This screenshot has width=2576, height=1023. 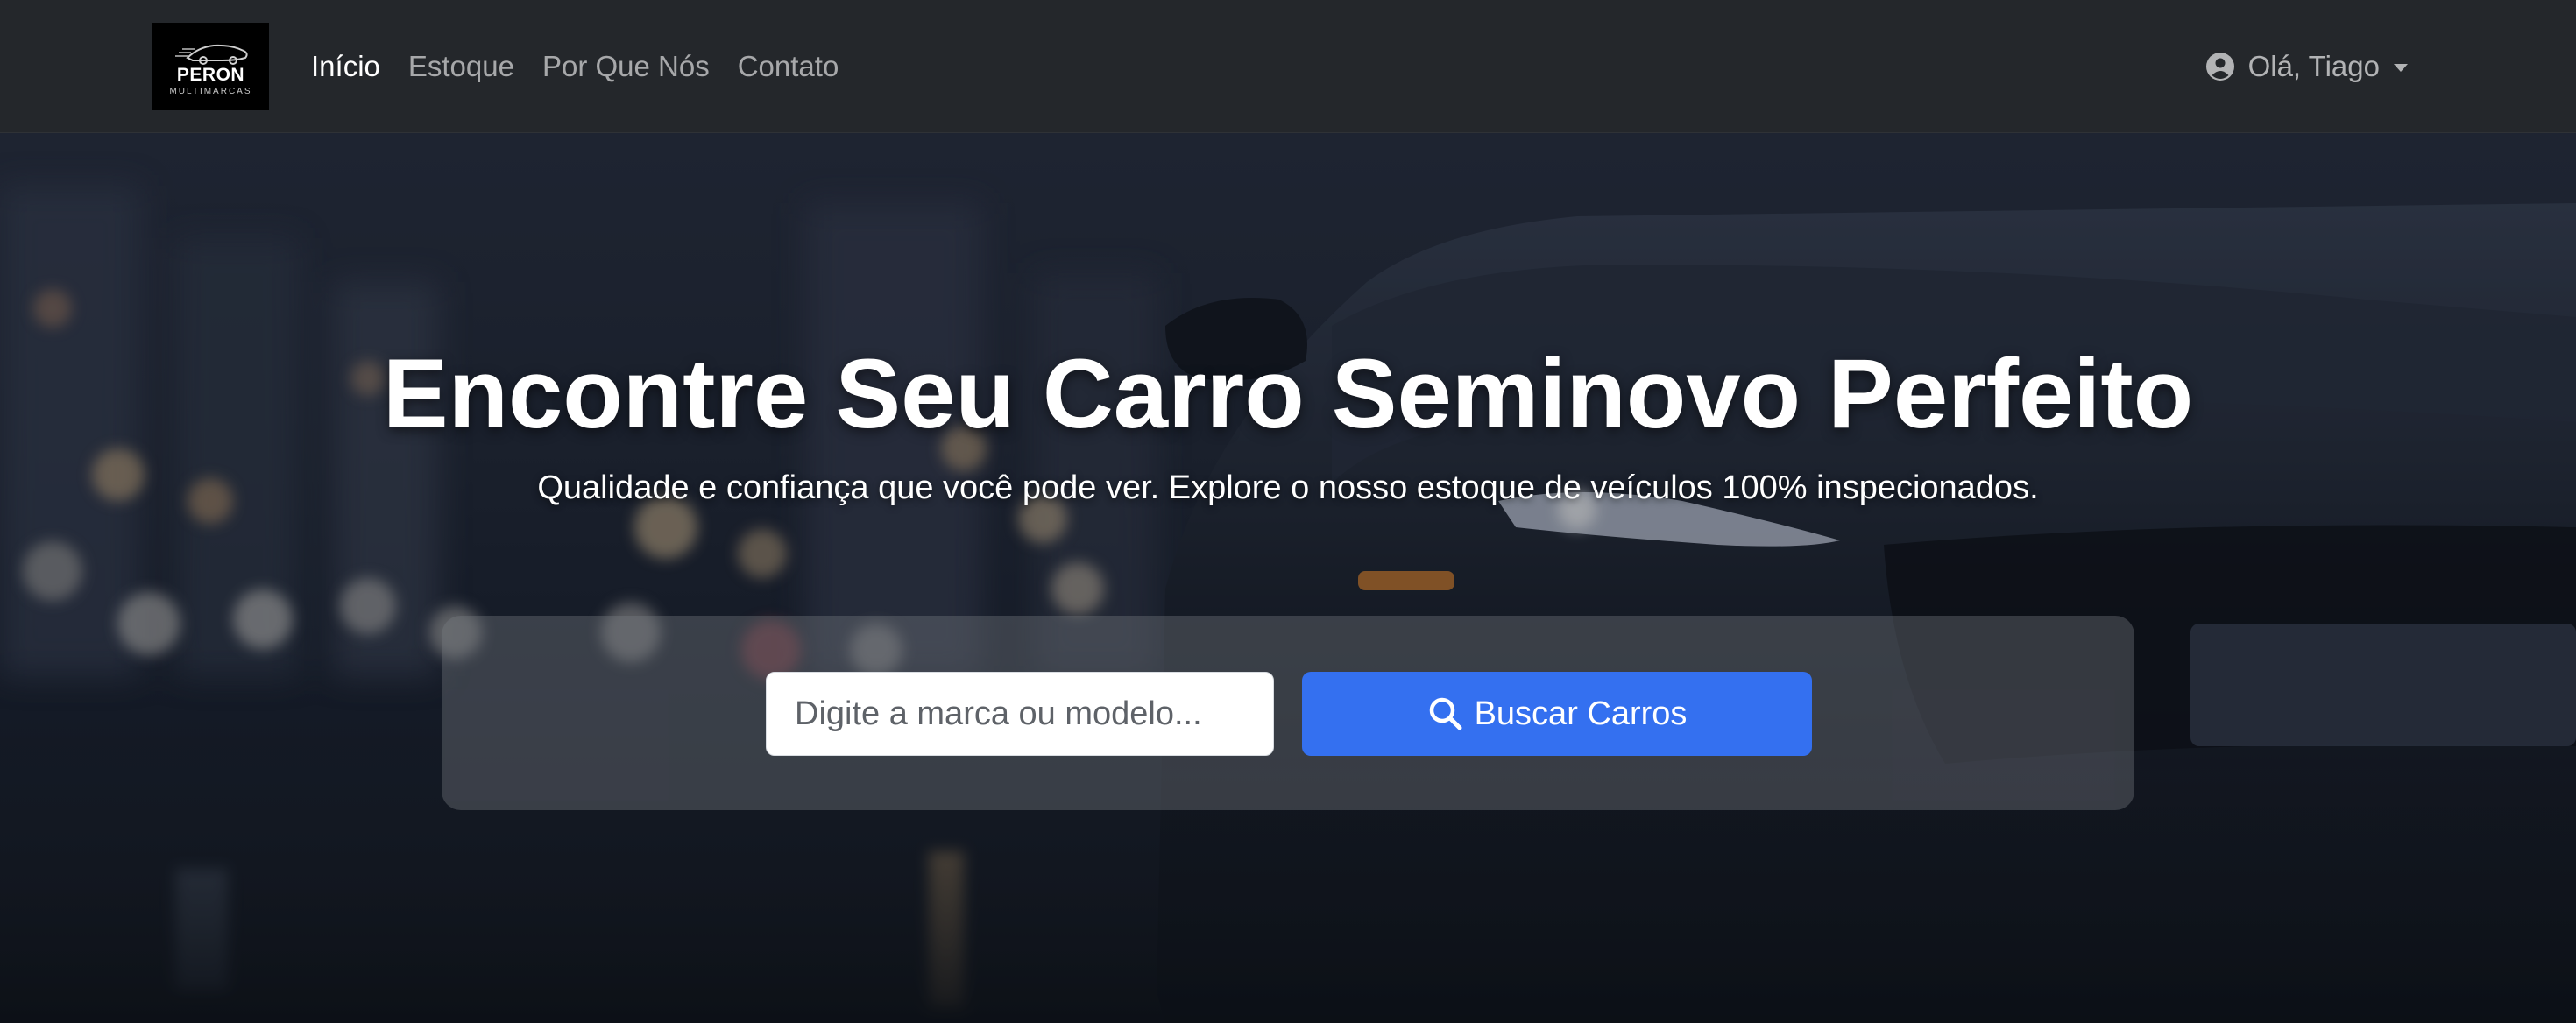 What do you see at coordinates (210, 92) in the screenshot?
I see `brand-subtitle: MULTIMARCAS` at bounding box center [210, 92].